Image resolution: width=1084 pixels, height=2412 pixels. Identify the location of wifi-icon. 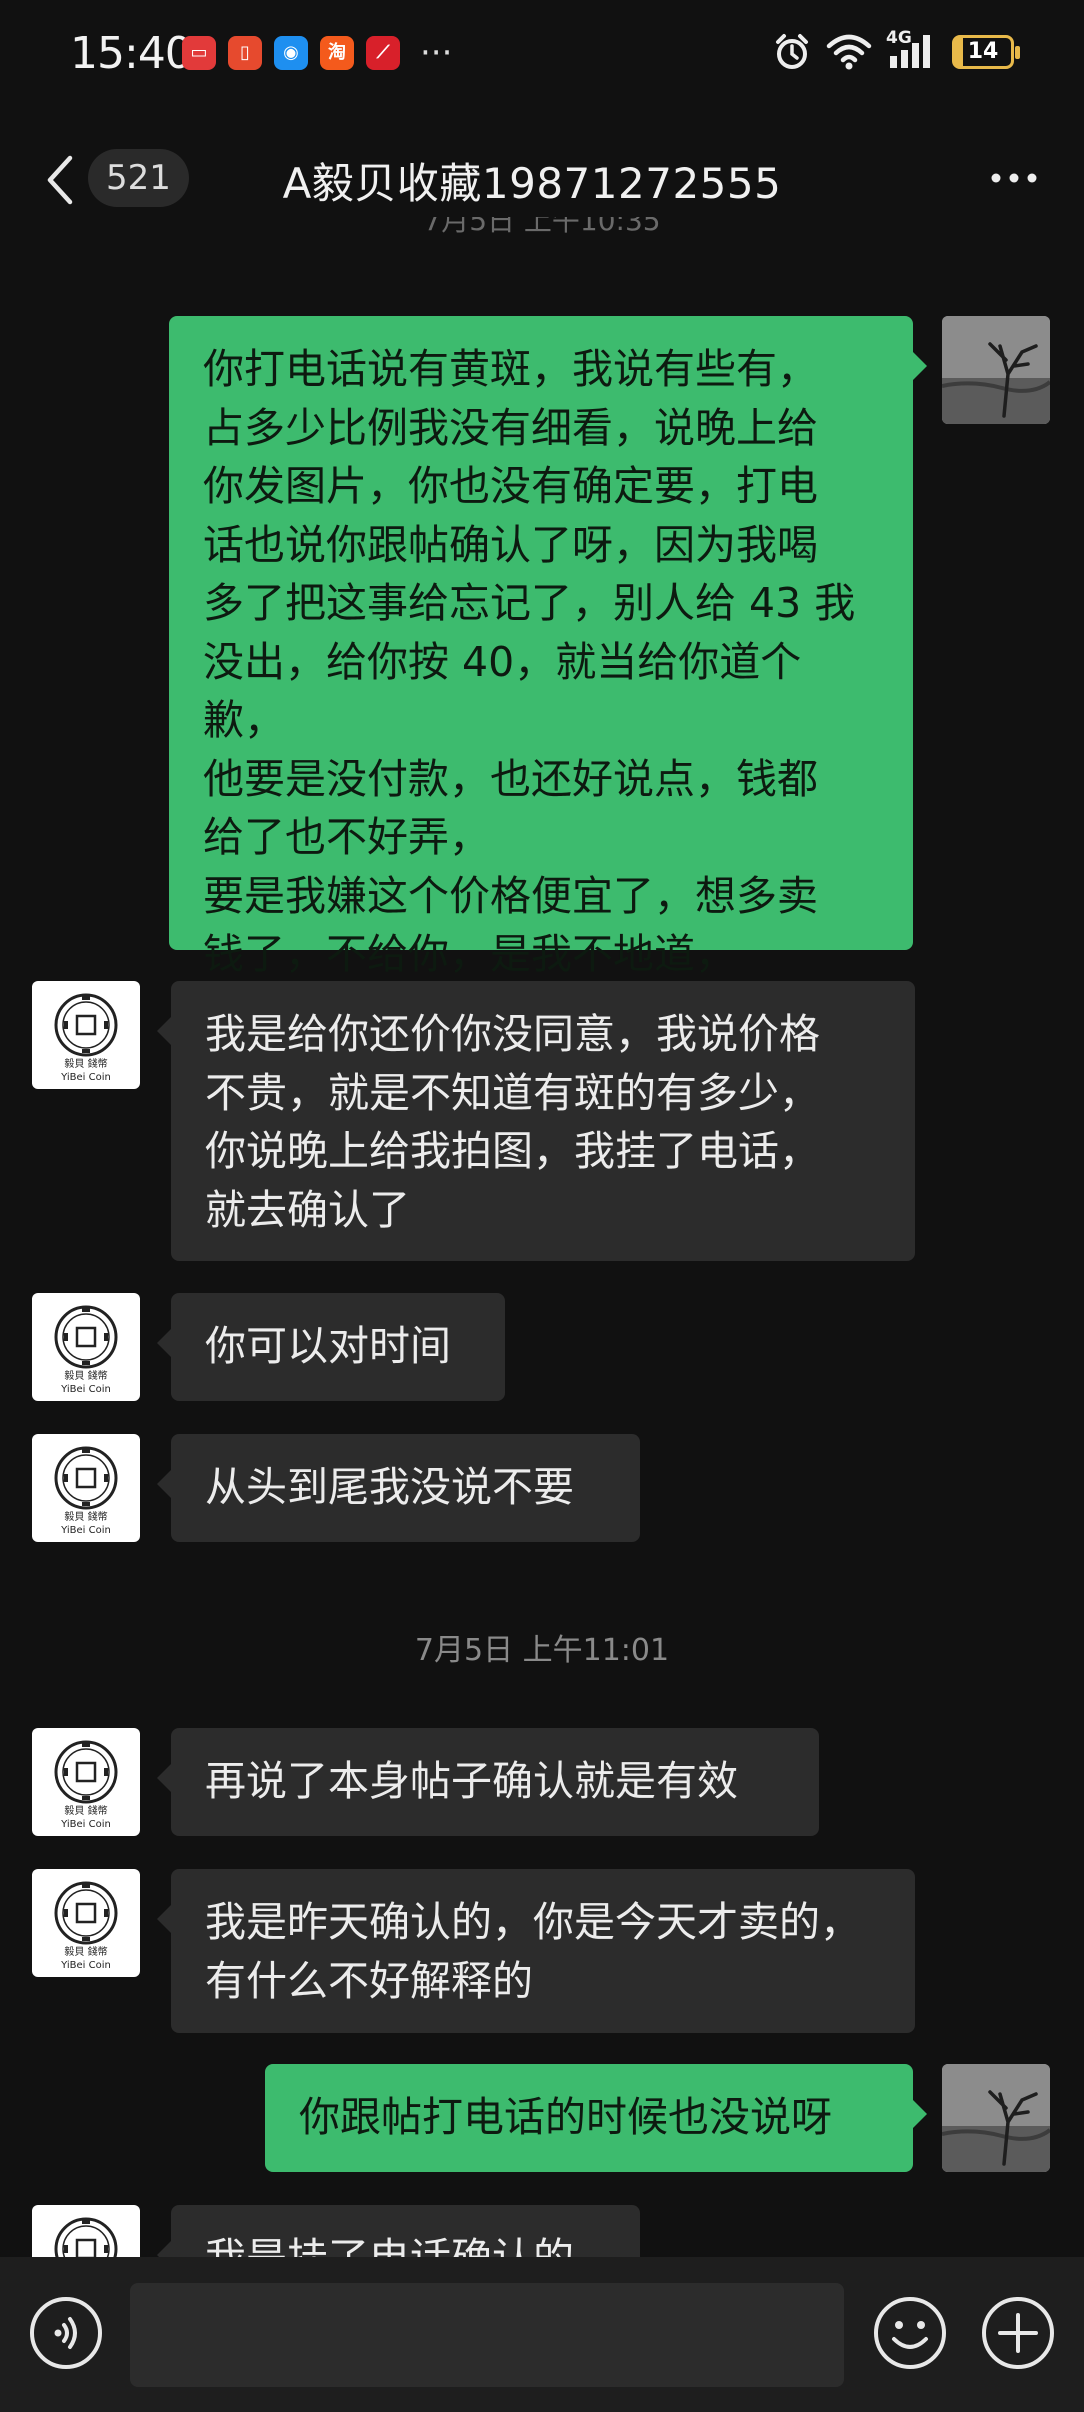
(849, 52).